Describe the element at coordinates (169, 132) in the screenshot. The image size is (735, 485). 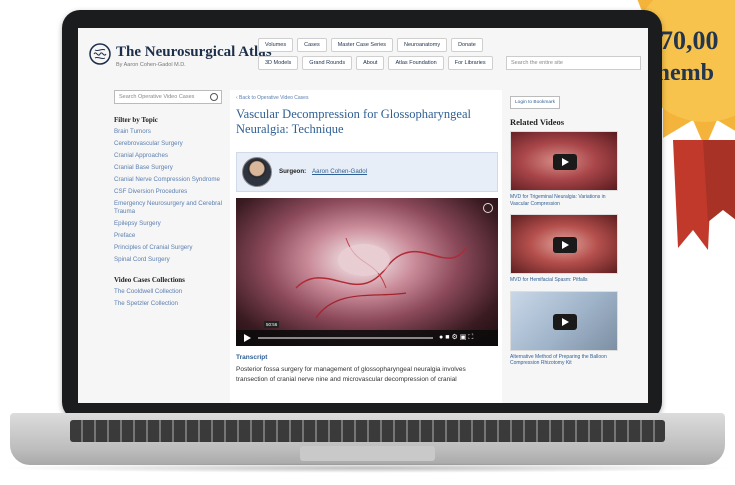
I see `topic-link: Brain Tumors` at that location.